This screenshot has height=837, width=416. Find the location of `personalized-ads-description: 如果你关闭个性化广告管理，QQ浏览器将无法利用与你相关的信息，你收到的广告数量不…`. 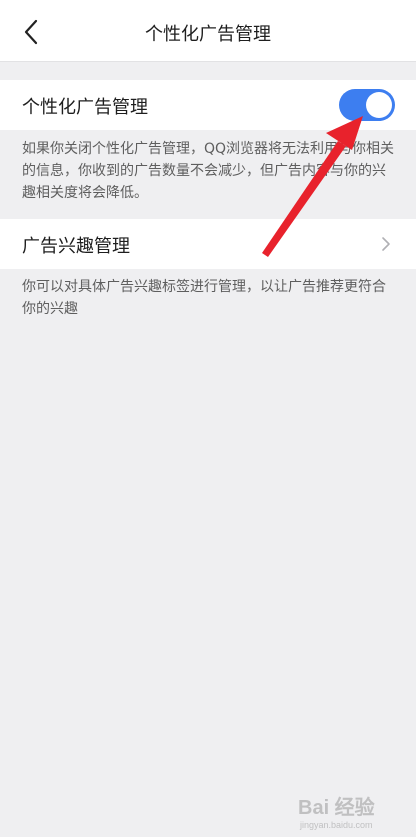

personalized-ads-description: 如果你关闭个性化广告管理，QQ浏览器将无法利用与你相关的信息，你收到的广告数量不… is located at coordinates (208, 171).